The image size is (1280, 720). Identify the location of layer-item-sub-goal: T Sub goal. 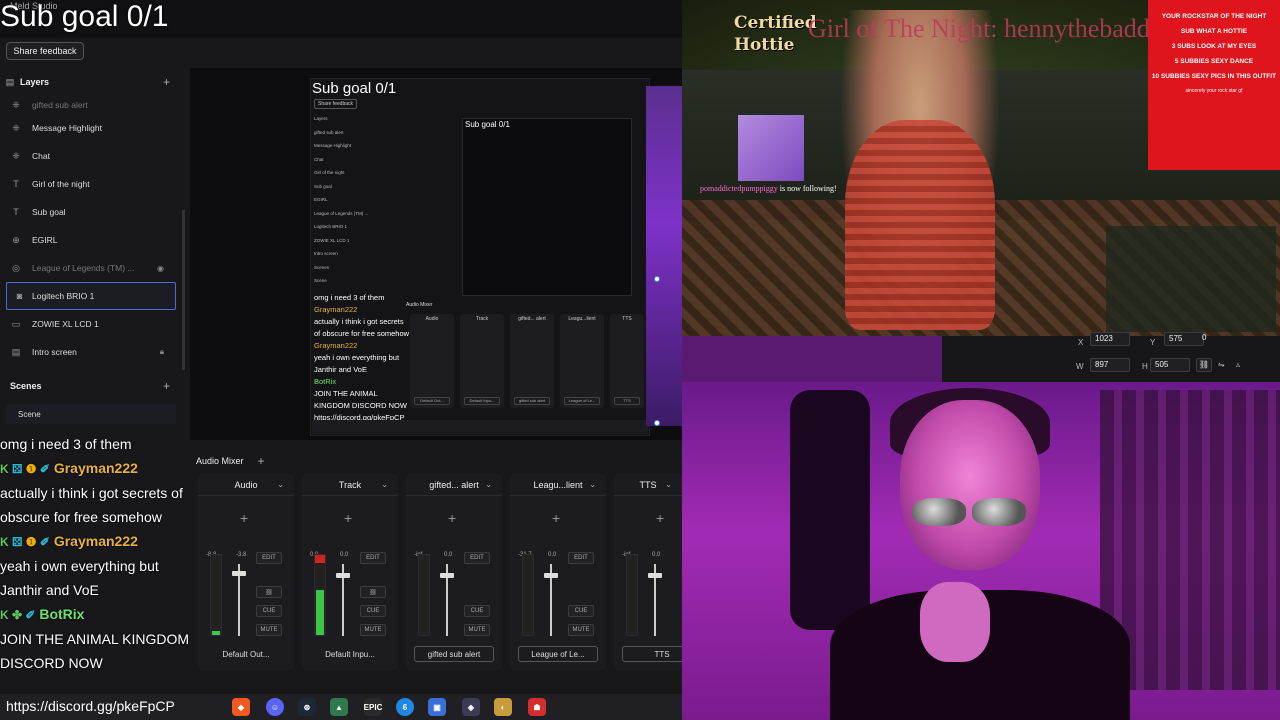
(93, 212).